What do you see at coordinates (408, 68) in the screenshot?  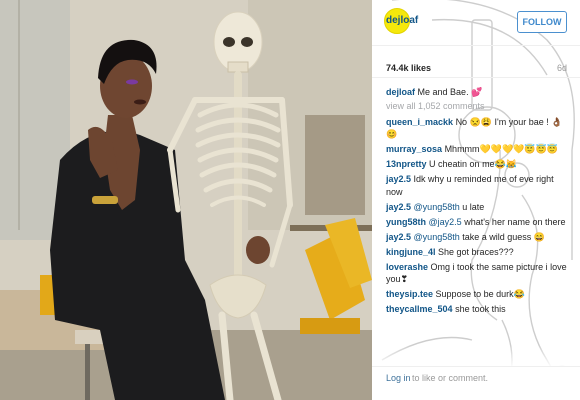 I see `likes-count: 74.4k likes` at bounding box center [408, 68].